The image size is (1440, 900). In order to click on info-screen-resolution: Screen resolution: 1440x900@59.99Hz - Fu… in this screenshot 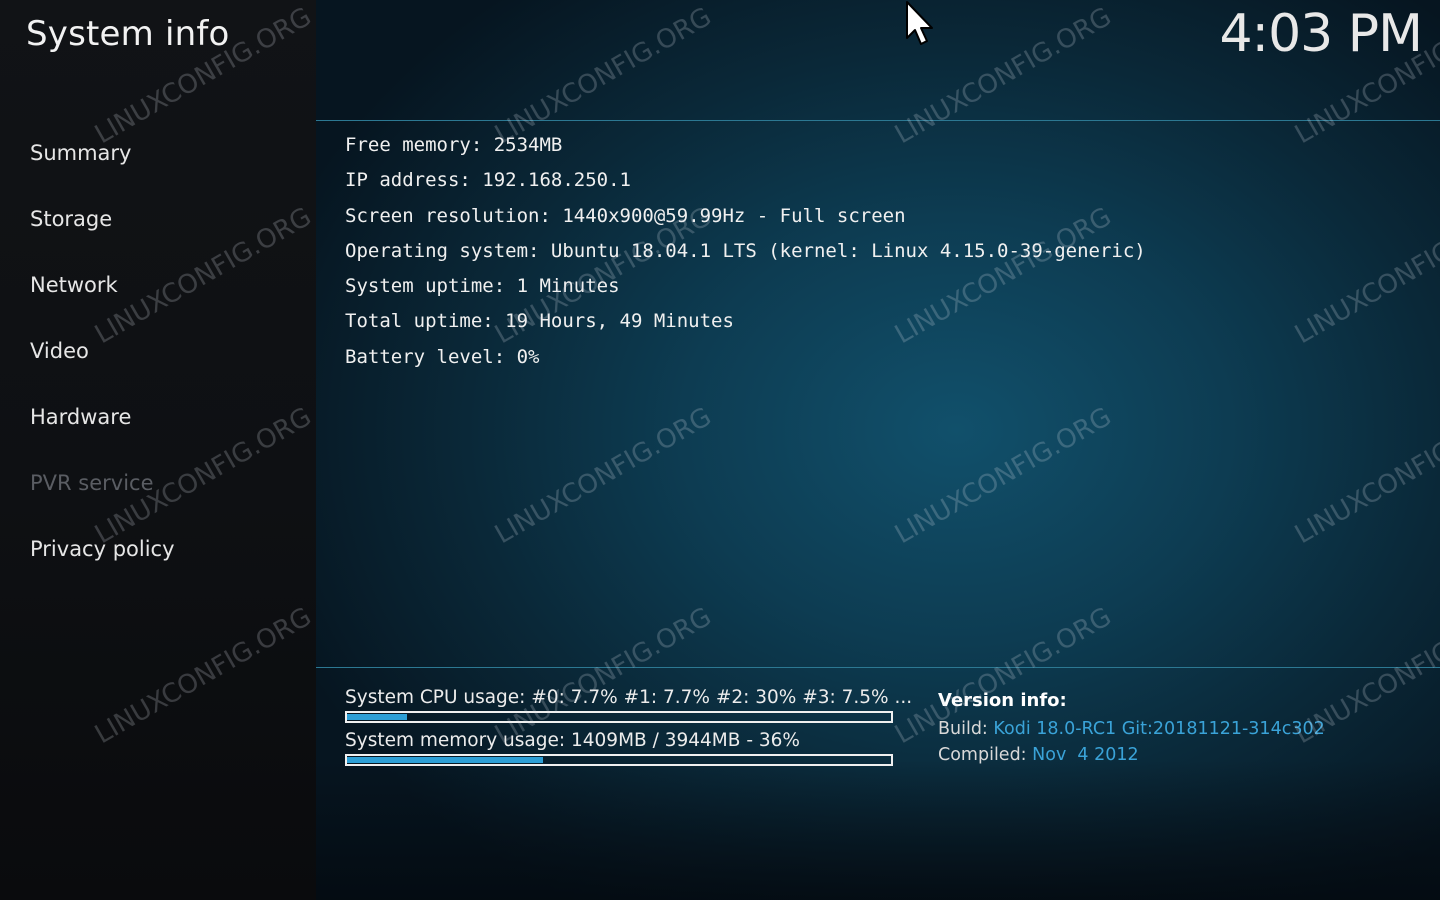, I will do `click(625, 215)`.